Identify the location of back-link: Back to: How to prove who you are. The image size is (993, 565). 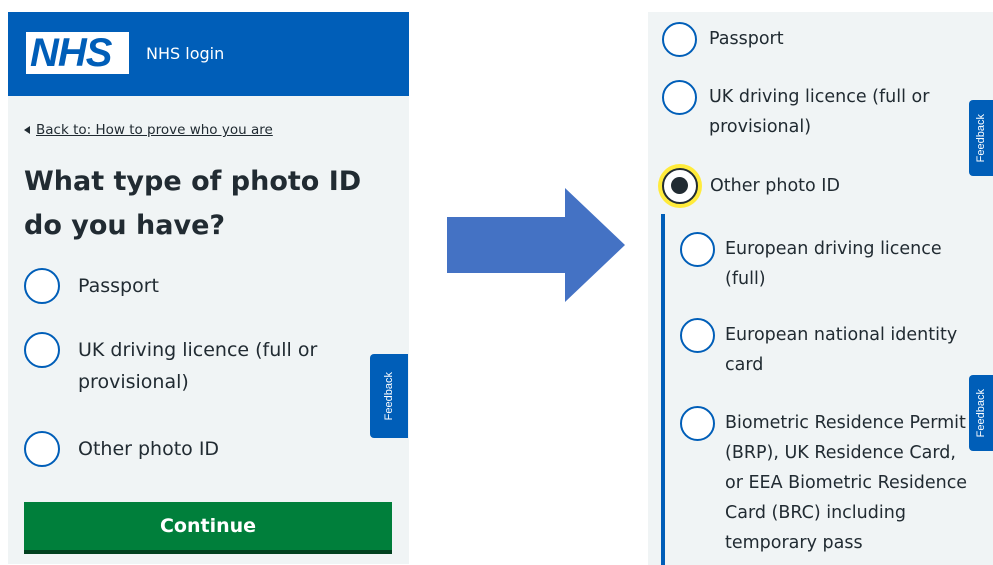
(148, 130).